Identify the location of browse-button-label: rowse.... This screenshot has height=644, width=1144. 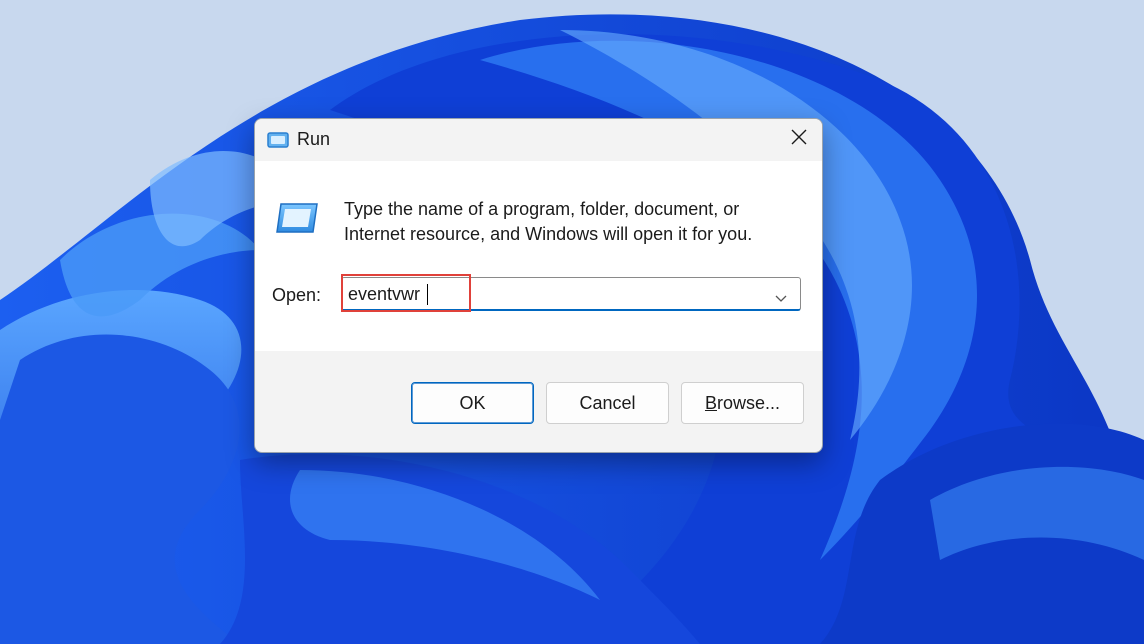
(748, 402).